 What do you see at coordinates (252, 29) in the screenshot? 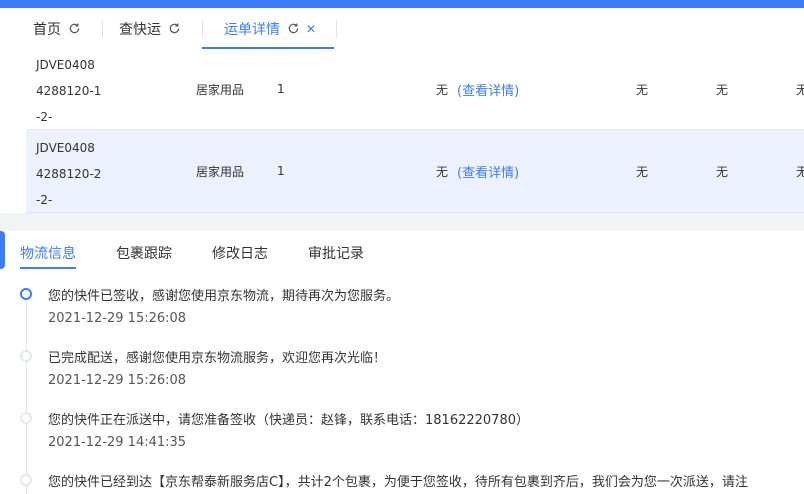
I see `tab-label: 运单详情` at bounding box center [252, 29].